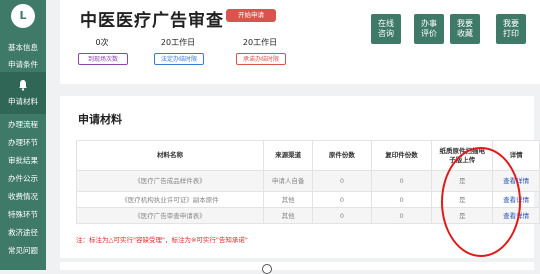 Image resolution: width=540 pixels, height=274 pixels. Describe the element at coordinates (23, 215) in the screenshot. I see `sidebar-item-special: 特殊环节` at that location.